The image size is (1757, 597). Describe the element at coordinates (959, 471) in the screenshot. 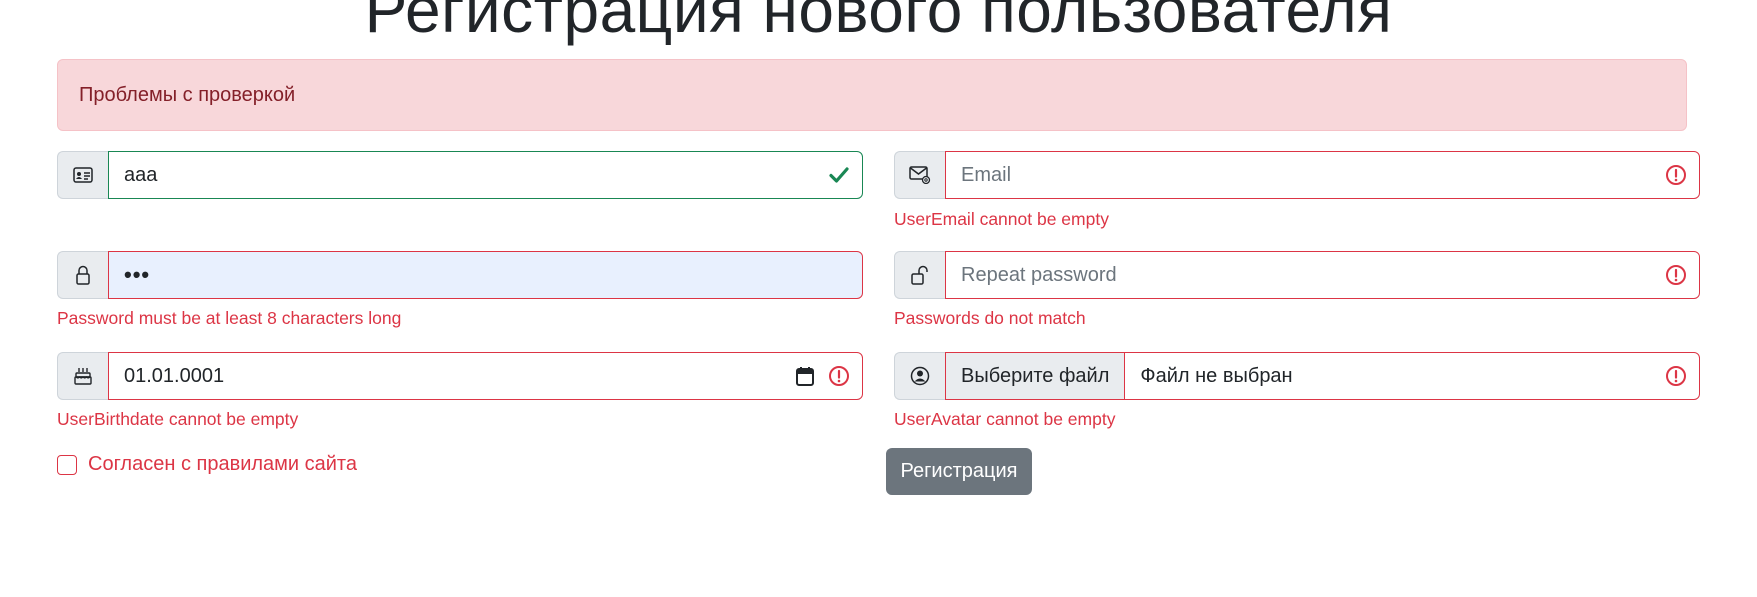

I see `register-button: Регистрация` at that location.